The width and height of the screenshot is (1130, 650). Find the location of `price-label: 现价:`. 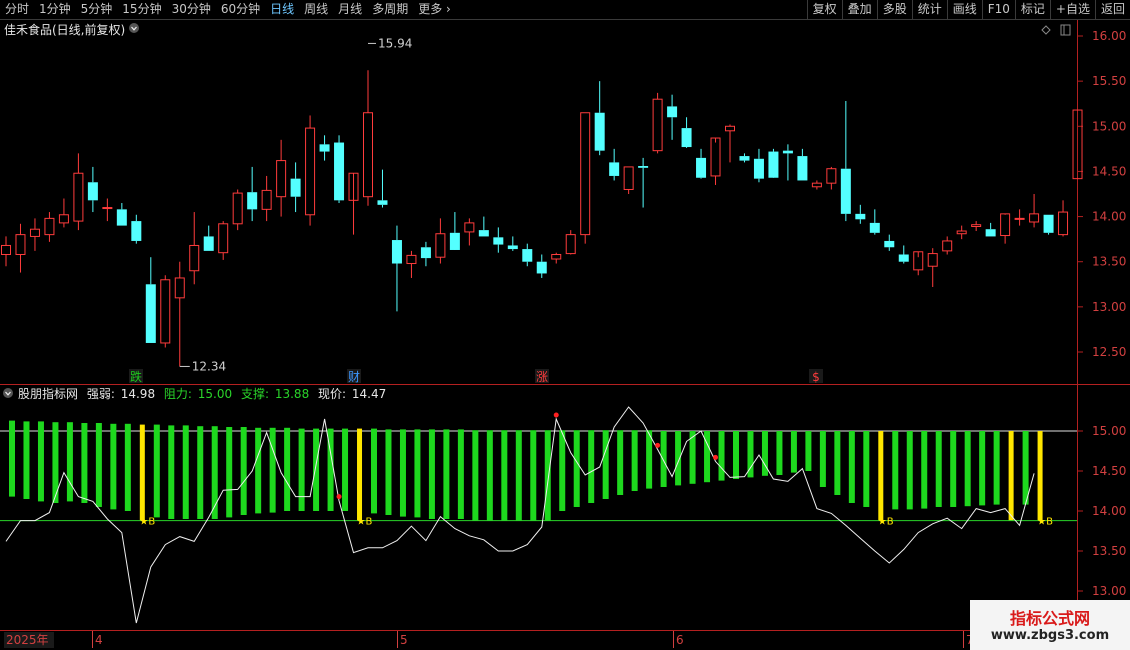

price-label: 现价: is located at coordinates (332, 394).